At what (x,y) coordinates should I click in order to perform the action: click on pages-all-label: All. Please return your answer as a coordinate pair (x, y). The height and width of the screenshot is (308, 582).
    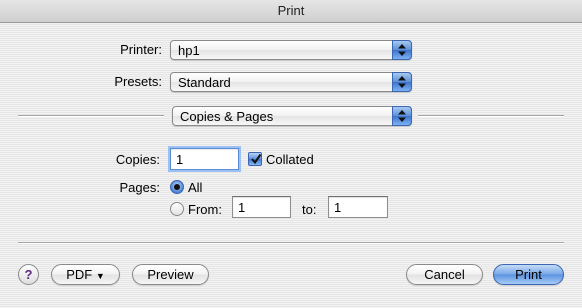
    Looking at the image, I should click on (195, 187).